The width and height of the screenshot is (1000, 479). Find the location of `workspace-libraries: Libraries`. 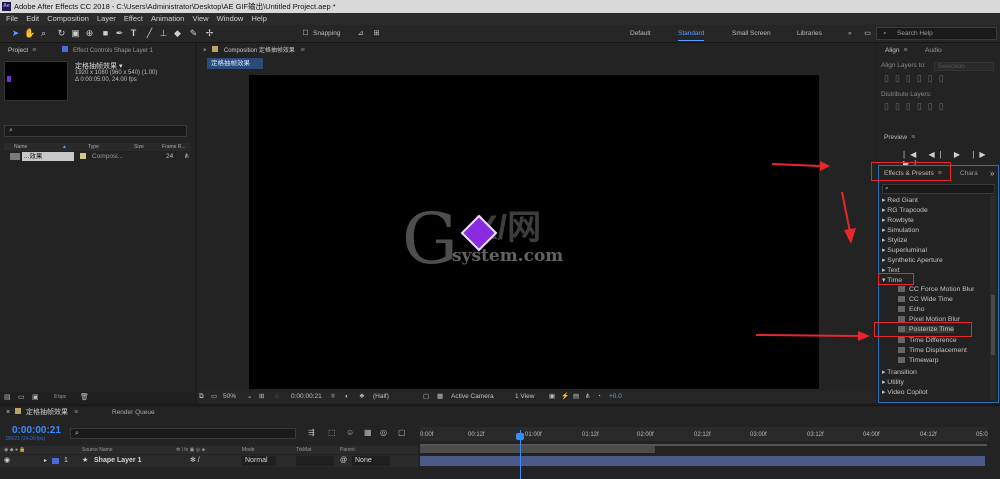

workspace-libraries: Libraries is located at coordinates (809, 33).